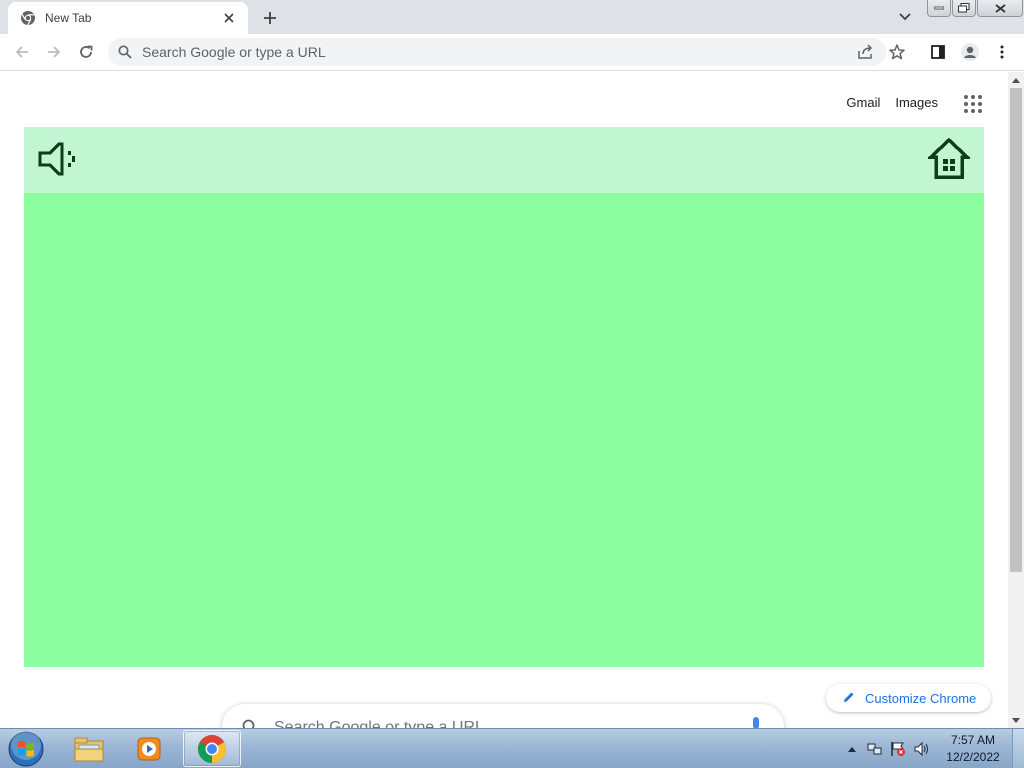 The image size is (1024, 768). I want to click on start-button-icon, so click(26, 749).